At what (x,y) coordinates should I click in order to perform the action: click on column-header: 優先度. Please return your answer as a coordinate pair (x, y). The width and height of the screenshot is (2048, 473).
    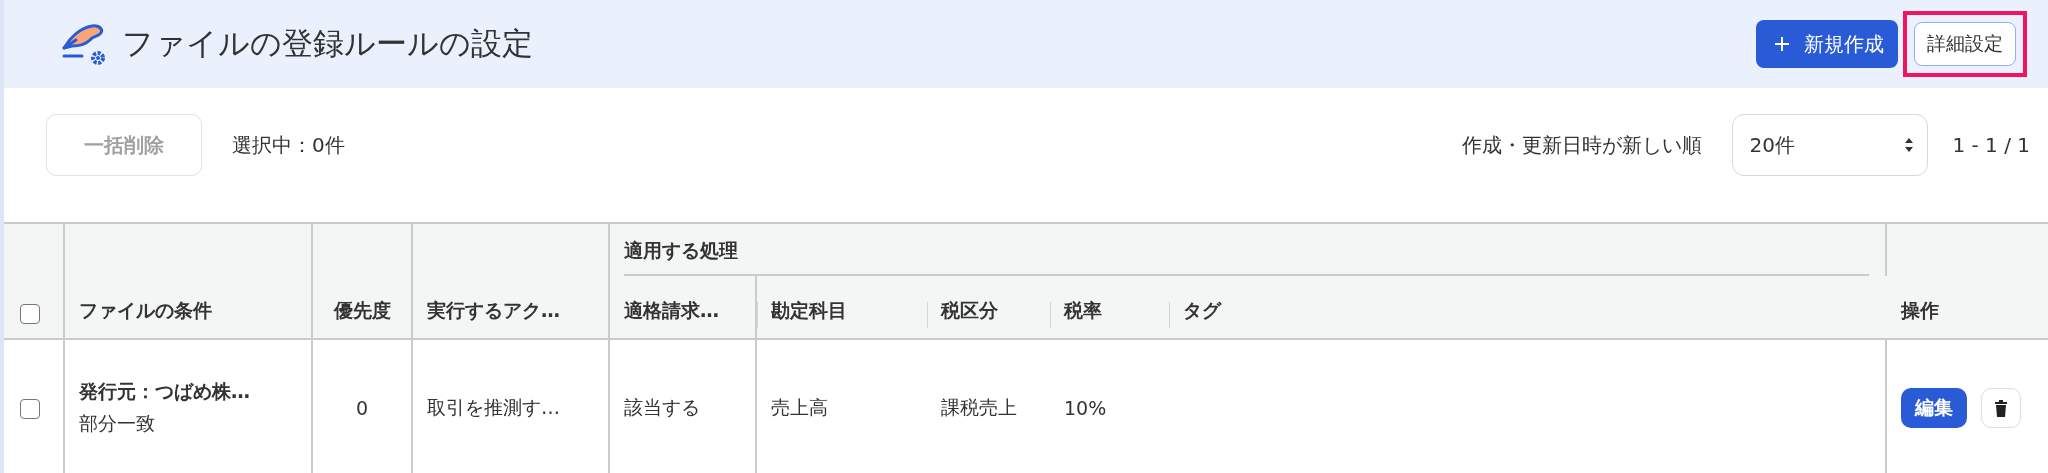
    Looking at the image, I should click on (362, 310).